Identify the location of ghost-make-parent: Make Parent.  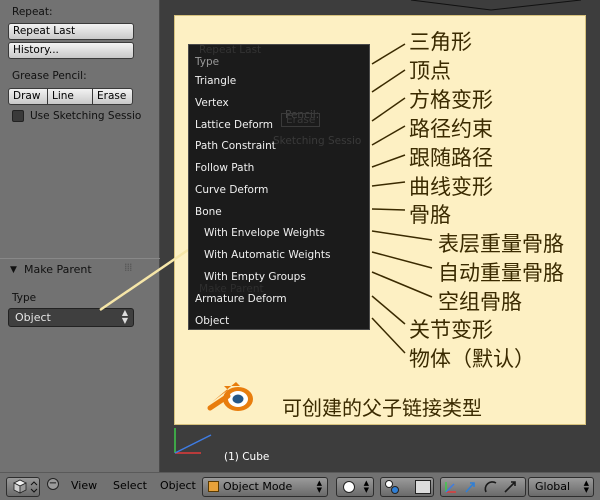
(231, 289).